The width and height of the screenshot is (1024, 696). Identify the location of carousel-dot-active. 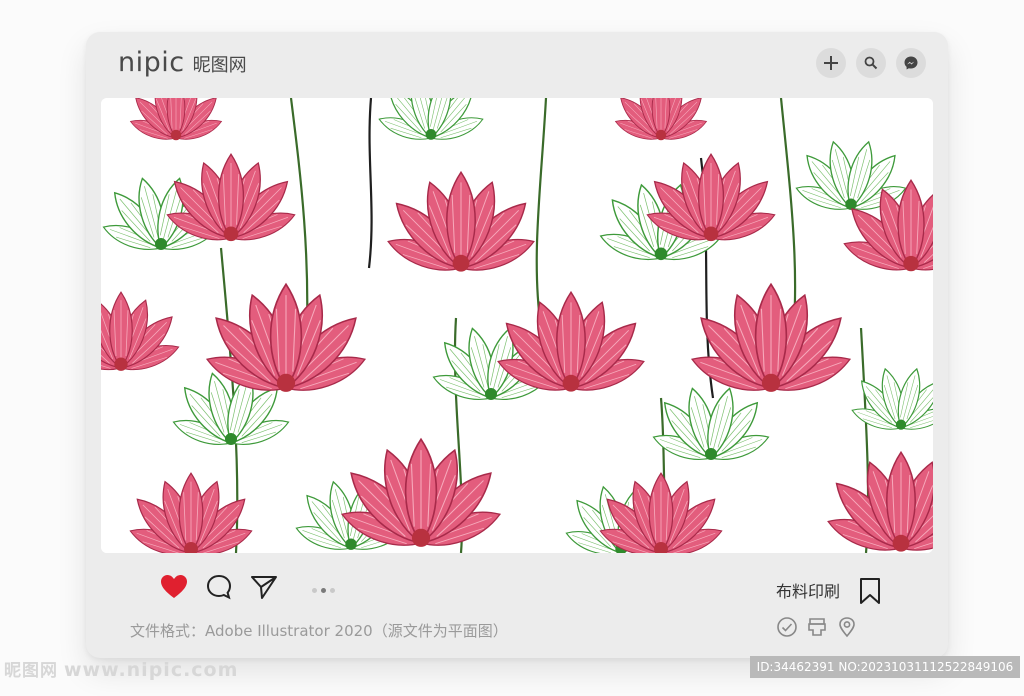
(323, 590).